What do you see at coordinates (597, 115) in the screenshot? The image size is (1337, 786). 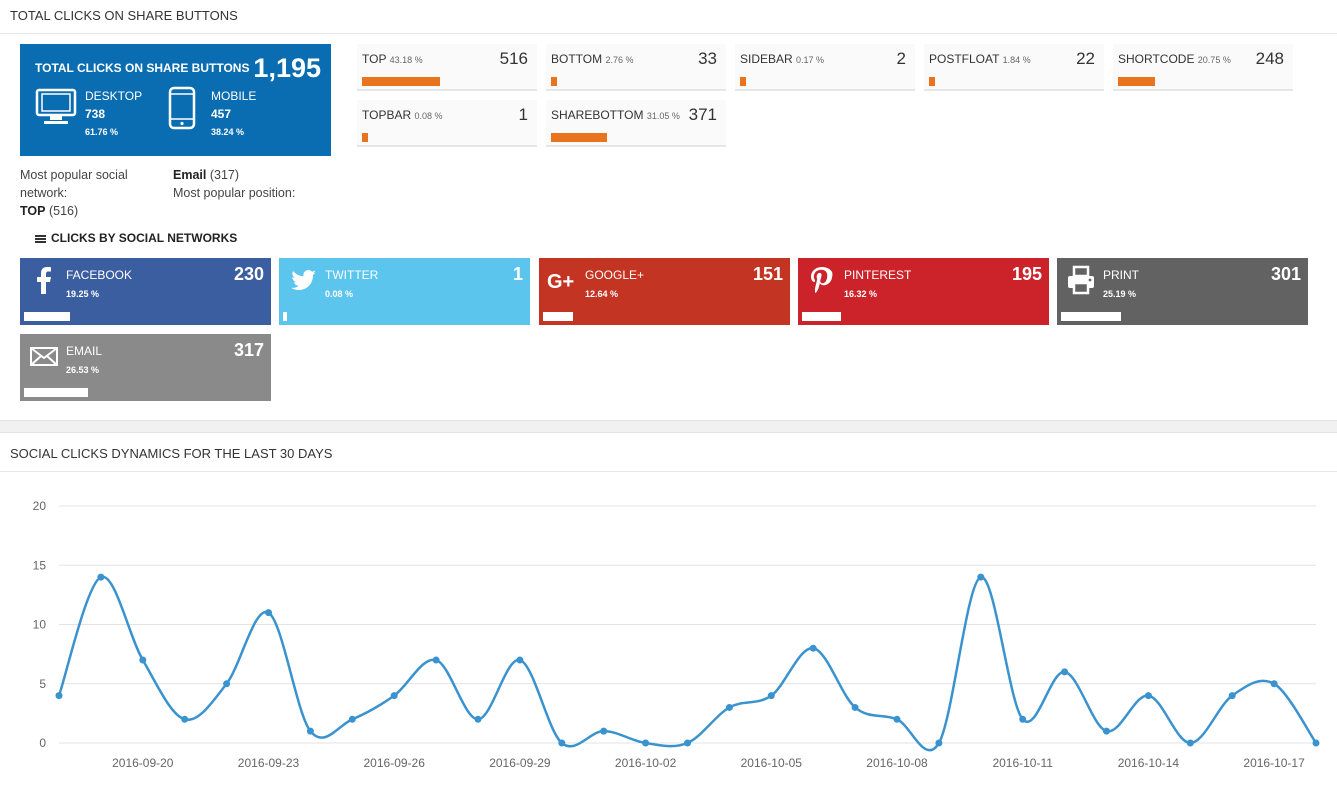 I see `position-name: SHAREBOTTOM` at bounding box center [597, 115].